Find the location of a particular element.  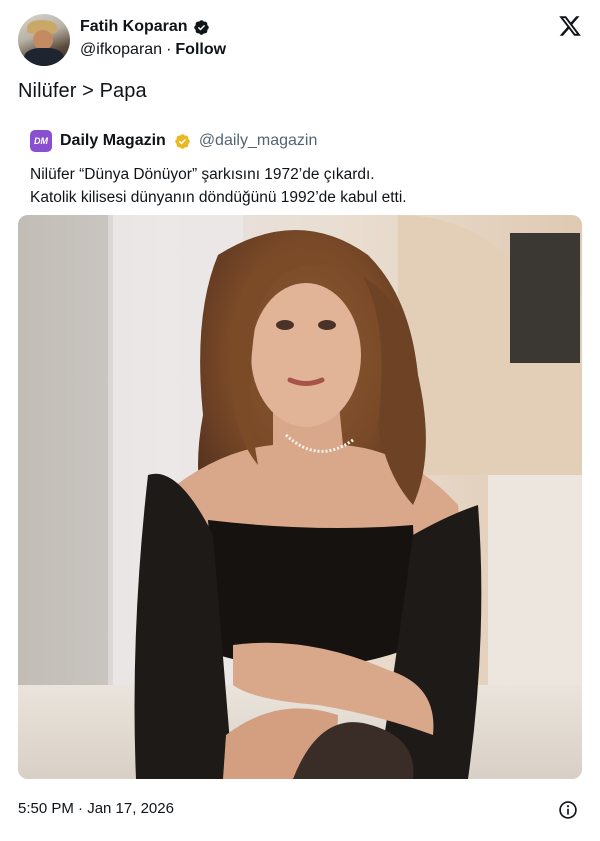

x-logo-icon is located at coordinates (570, 26).